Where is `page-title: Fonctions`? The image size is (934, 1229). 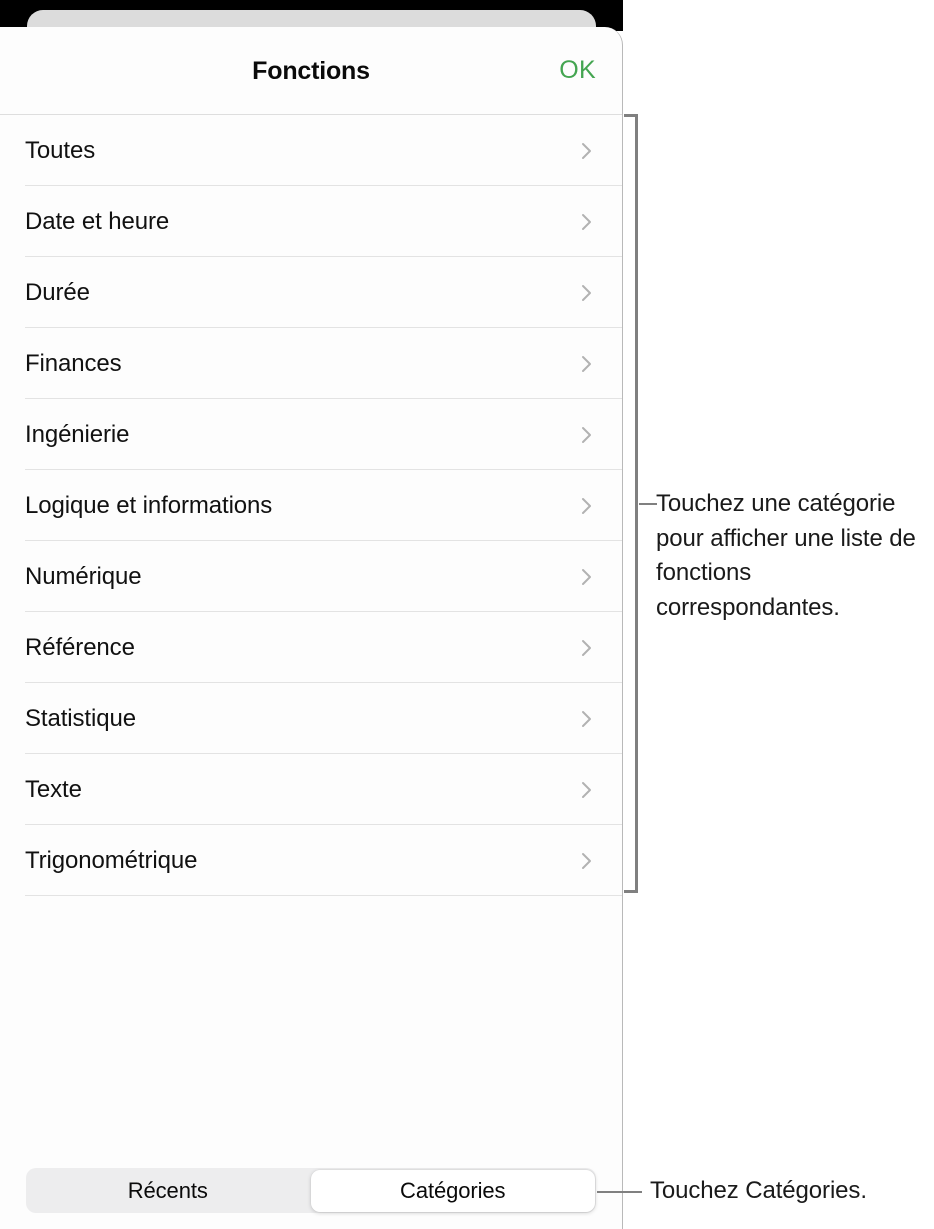
page-title: Fonctions is located at coordinates (311, 71).